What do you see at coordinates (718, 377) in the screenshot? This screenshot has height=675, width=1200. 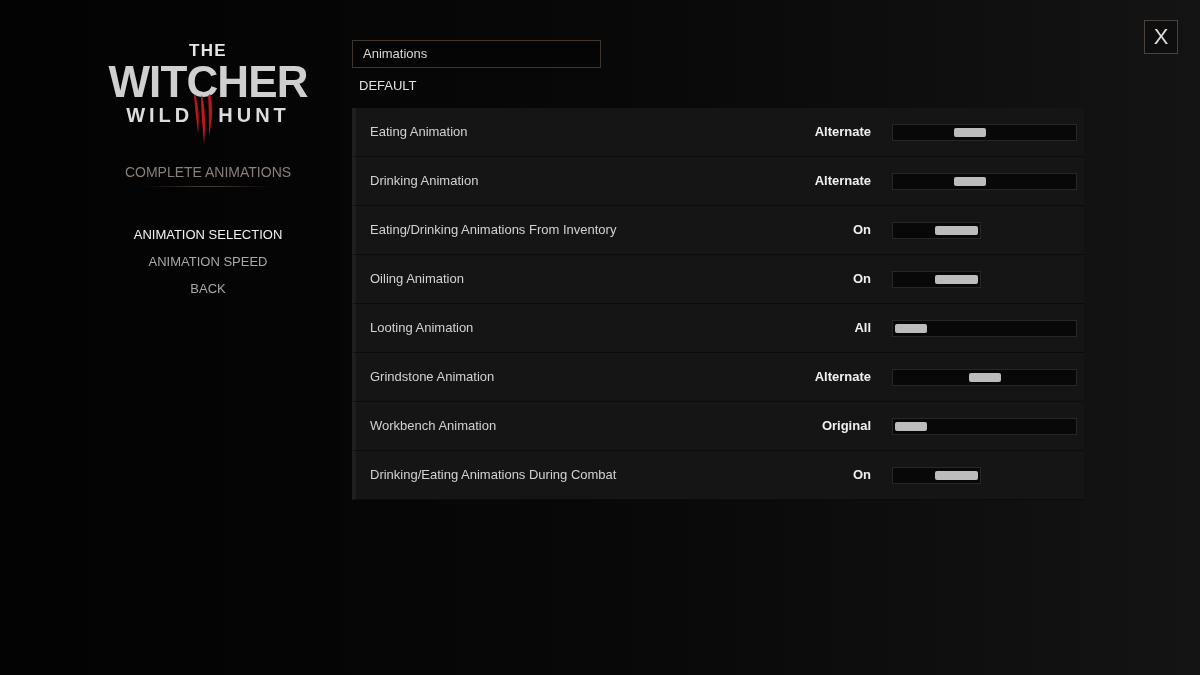 I see `setting-row: Grindstone Animation Alternate` at bounding box center [718, 377].